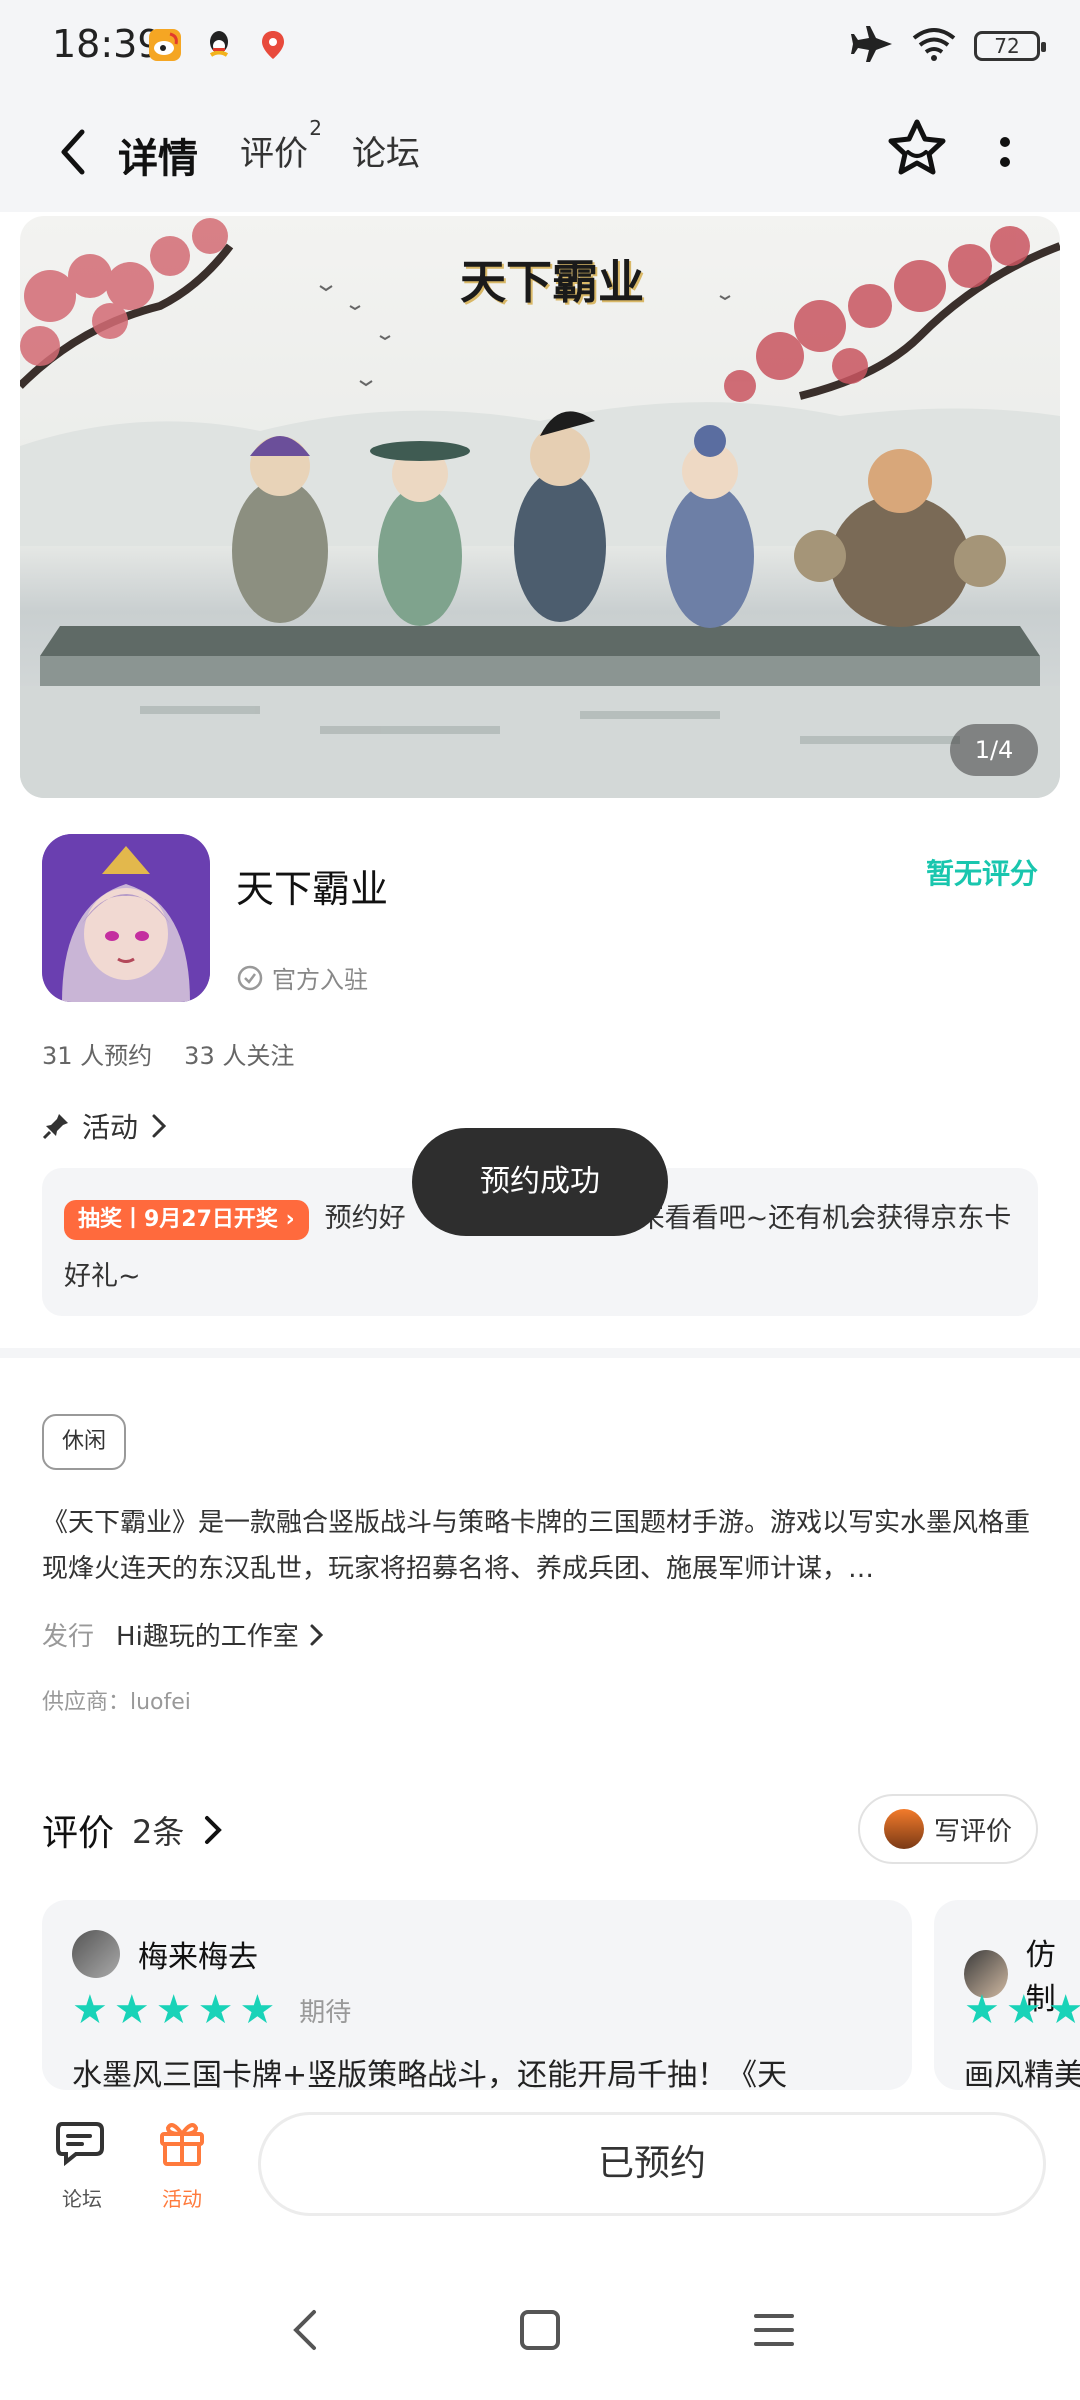 The height and width of the screenshot is (2400, 1080). I want to click on status-time: 18:39, so click(107, 44).